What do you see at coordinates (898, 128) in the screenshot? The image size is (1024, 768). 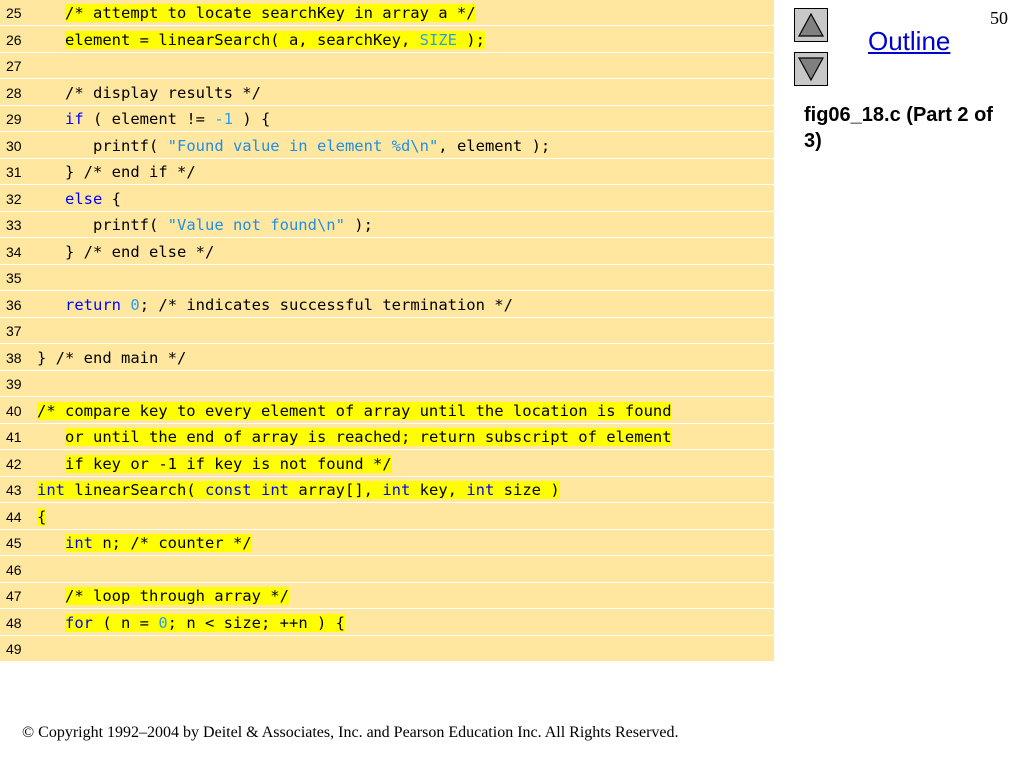 I see `figure-caption: fig06_18.c (Part 2 of 3)` at bounding box center [898, 128].